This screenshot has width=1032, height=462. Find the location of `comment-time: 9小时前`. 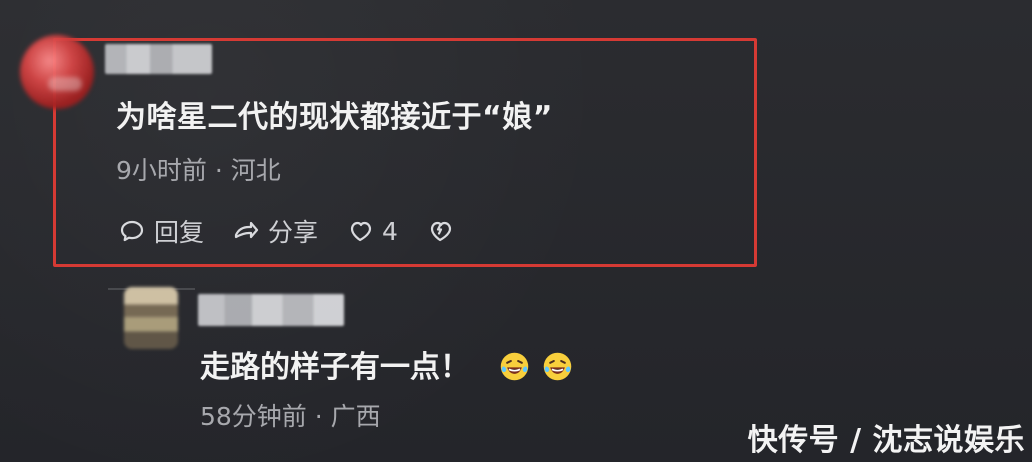

comment-time: 9小时前 is located at coordinates (161, 170).